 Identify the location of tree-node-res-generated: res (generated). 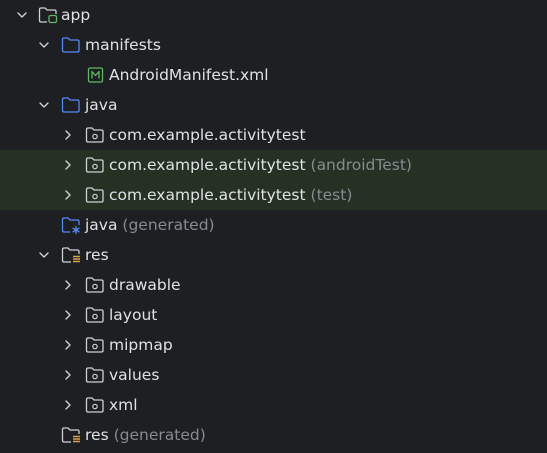
(273, 435).